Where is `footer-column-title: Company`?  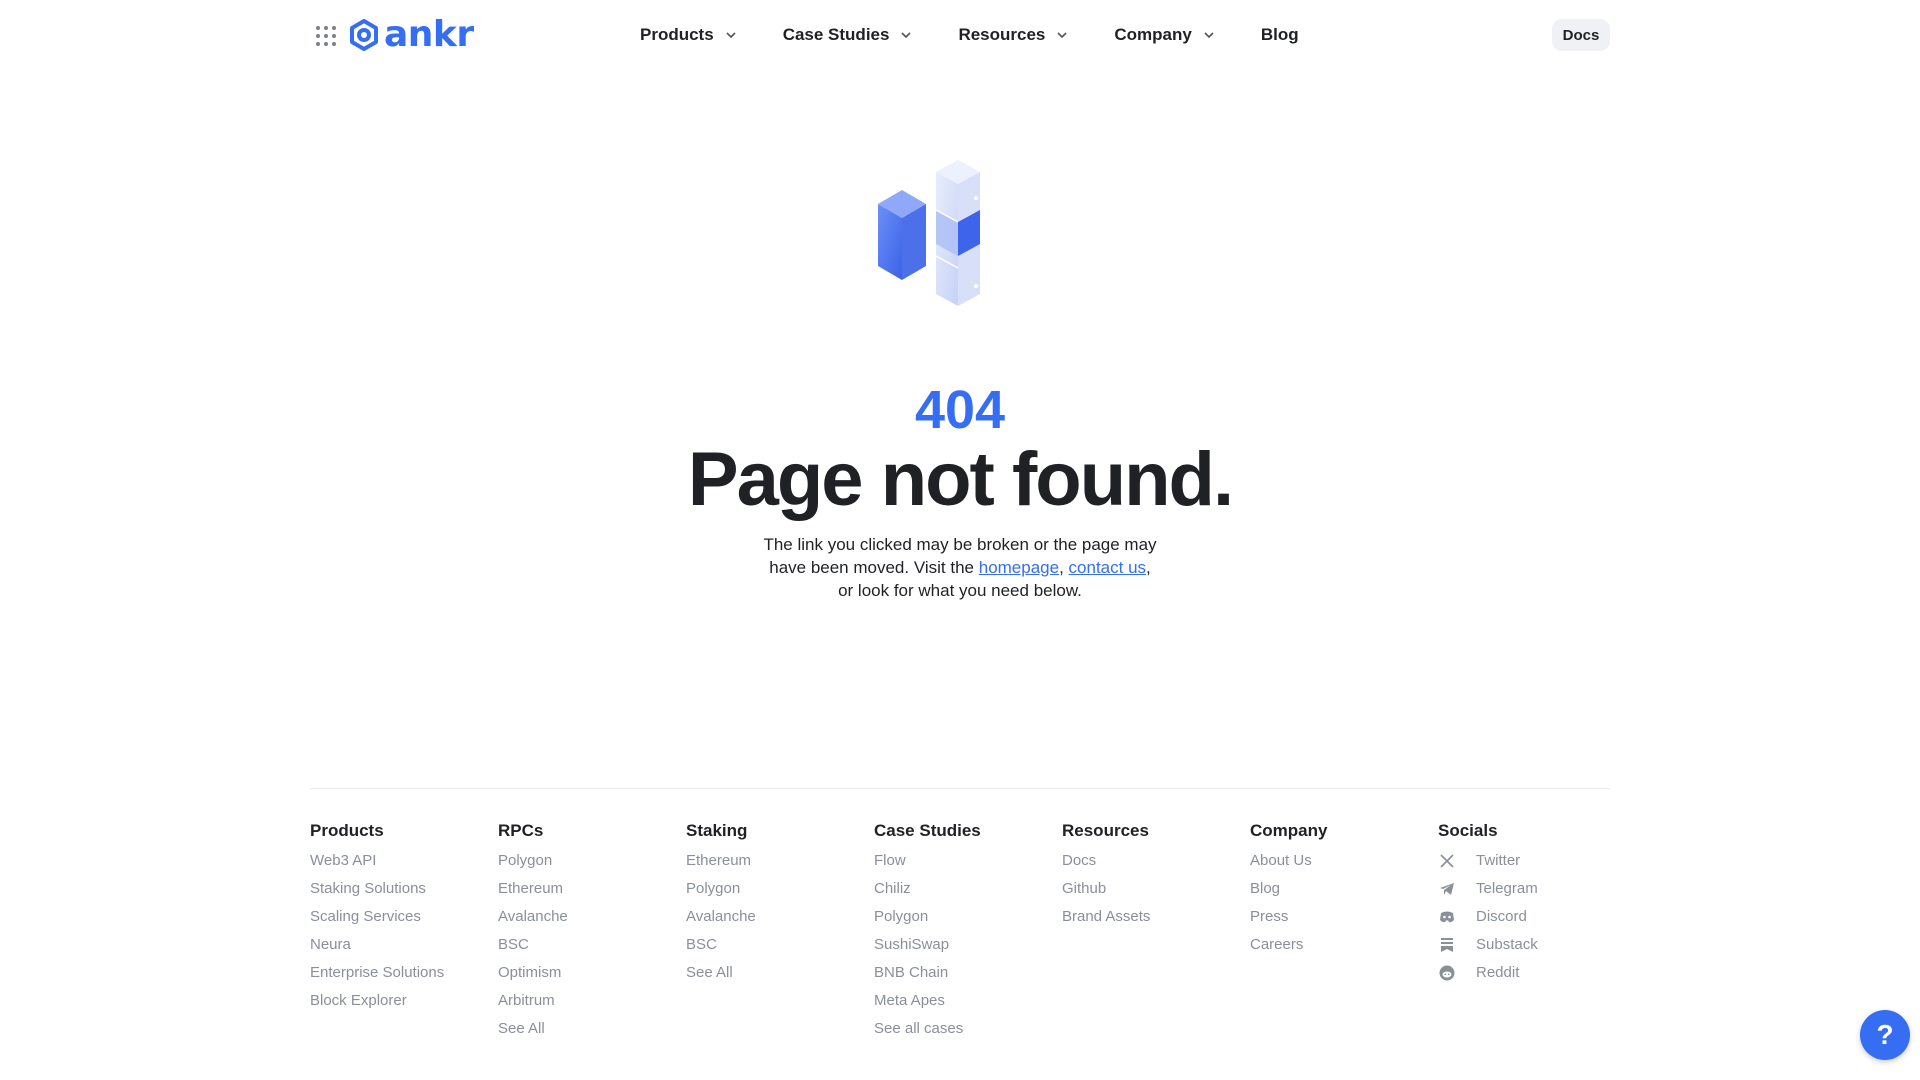
footer-column-title: Company is located at coordinates (1289, 830).